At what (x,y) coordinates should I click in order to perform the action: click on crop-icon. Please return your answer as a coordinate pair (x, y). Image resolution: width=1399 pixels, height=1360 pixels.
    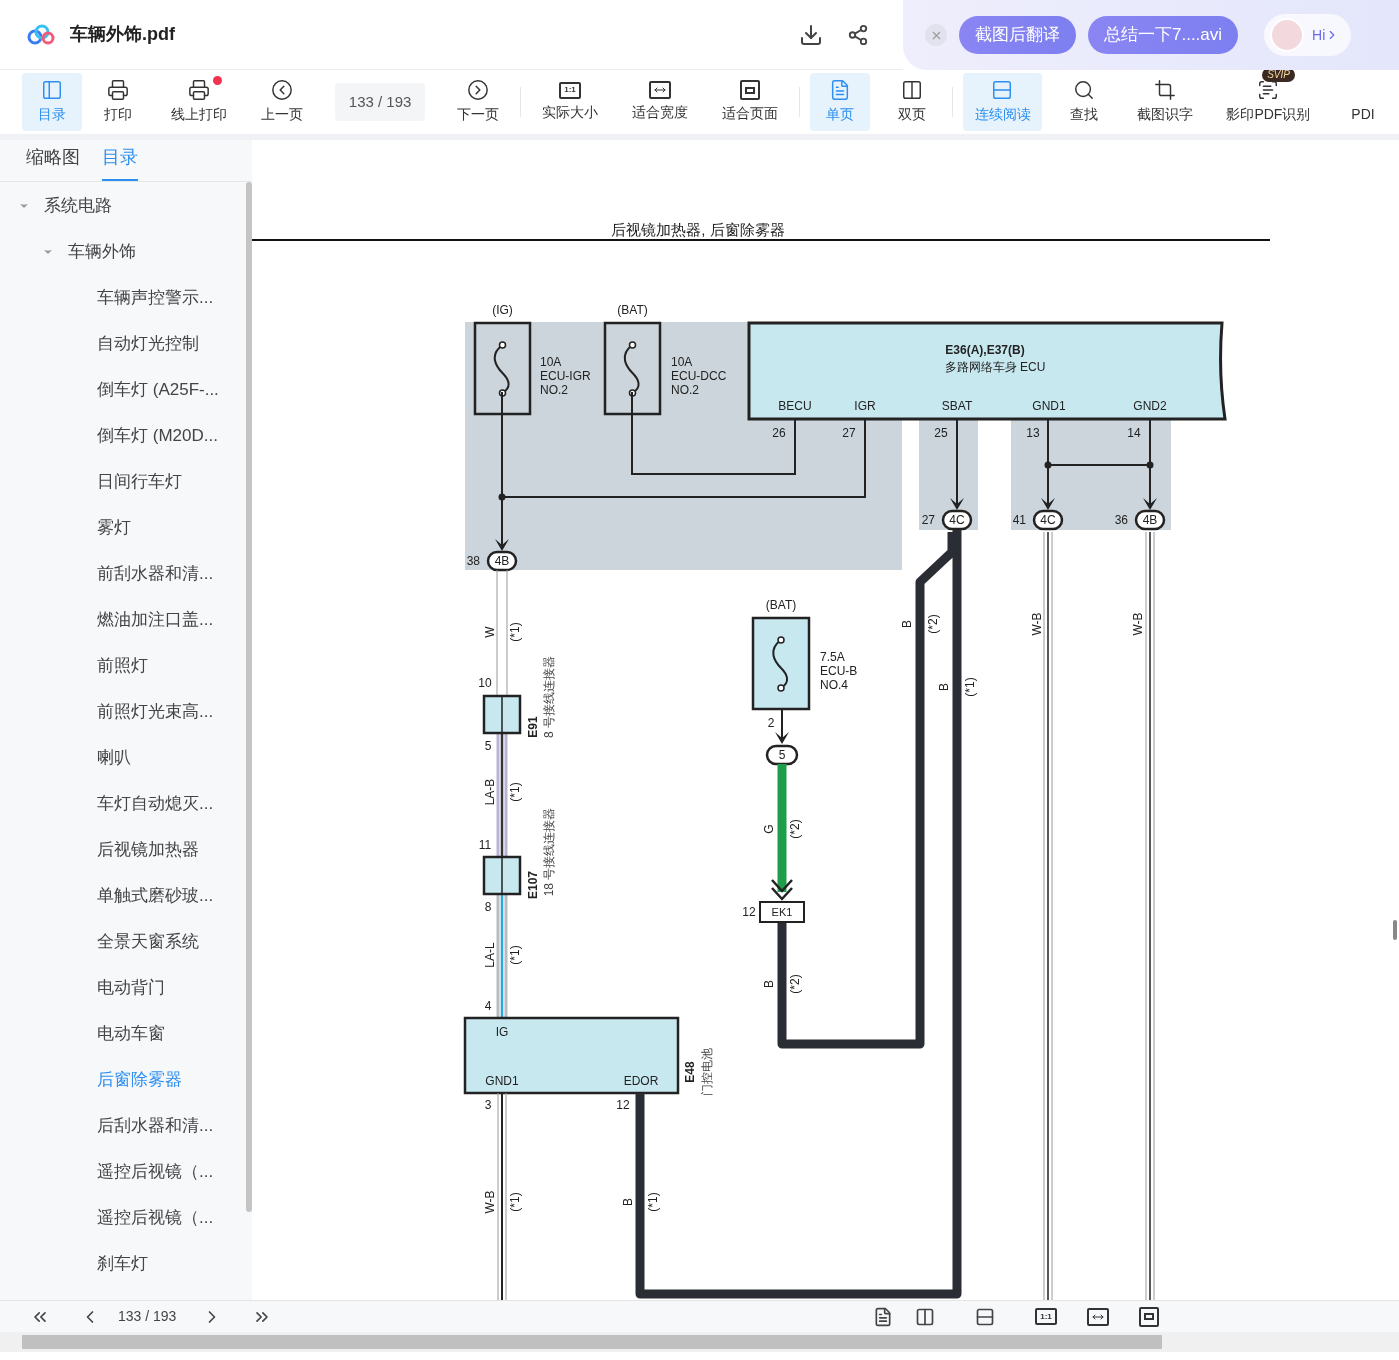
    Looking at the image, I should click on (1164, 90).